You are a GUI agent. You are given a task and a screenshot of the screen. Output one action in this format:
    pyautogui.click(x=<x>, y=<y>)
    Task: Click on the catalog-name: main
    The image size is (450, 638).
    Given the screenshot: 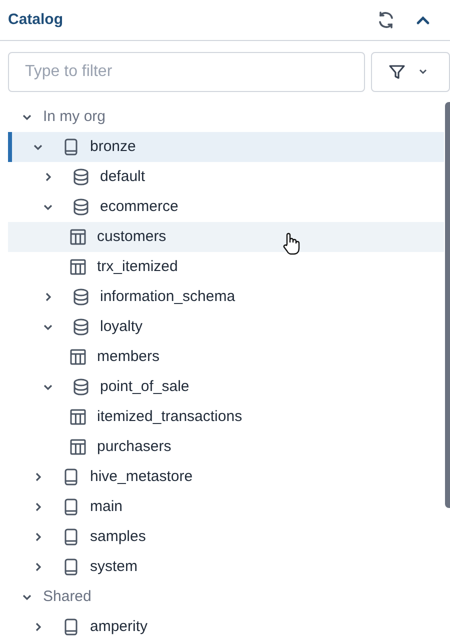 What is the action you would take?
    pyautogui.click(x=106, y=506)
    